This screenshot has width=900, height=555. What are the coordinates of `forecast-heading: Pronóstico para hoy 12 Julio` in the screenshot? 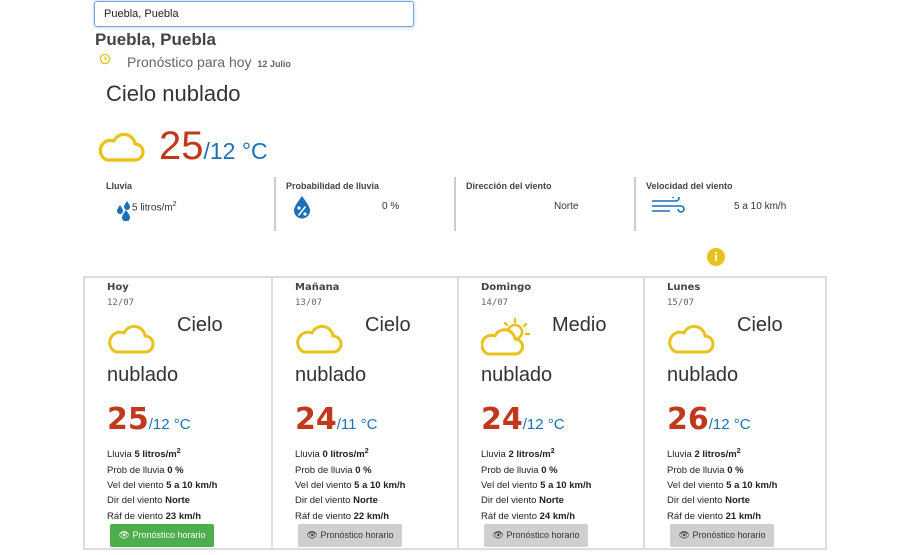 It's located at (209, 62).